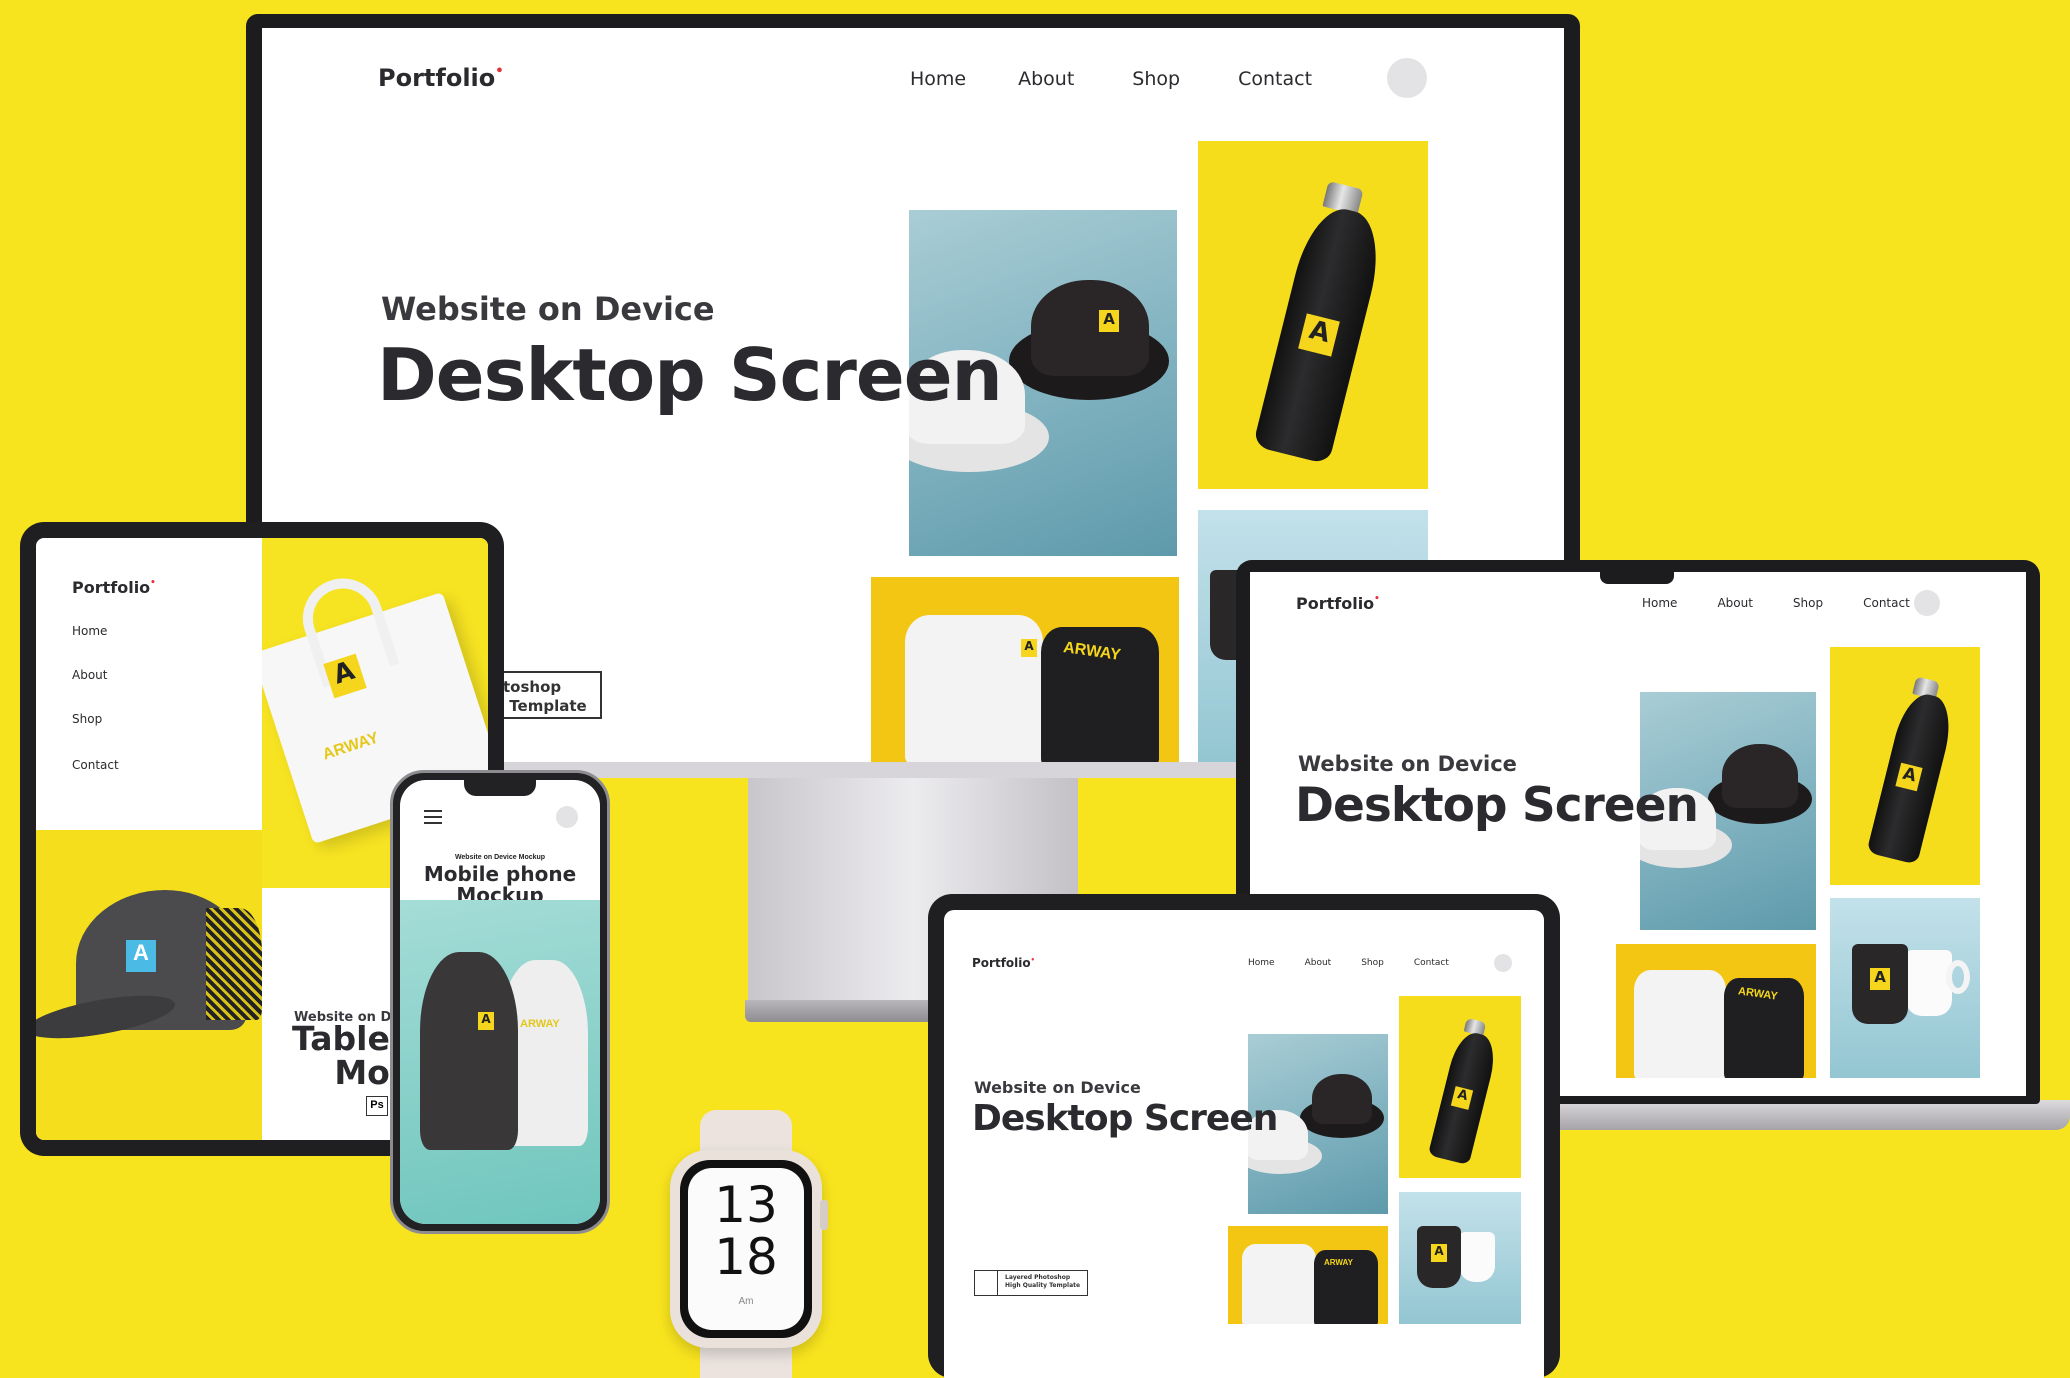 The width and height of the screenshot is (2070, 1378). What do you see at coordinates (469, 1051) in the screenshot?
I see `hoodie-black-icon` at bounding box center [469, 1051].